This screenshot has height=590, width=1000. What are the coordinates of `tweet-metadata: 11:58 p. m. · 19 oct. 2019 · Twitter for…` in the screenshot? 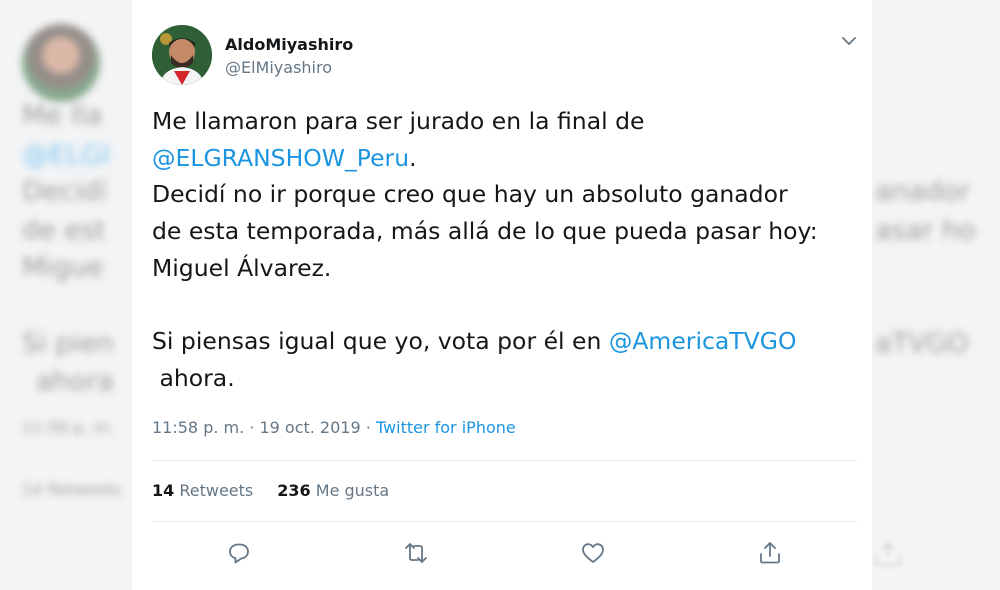 It's located at (334, 427).